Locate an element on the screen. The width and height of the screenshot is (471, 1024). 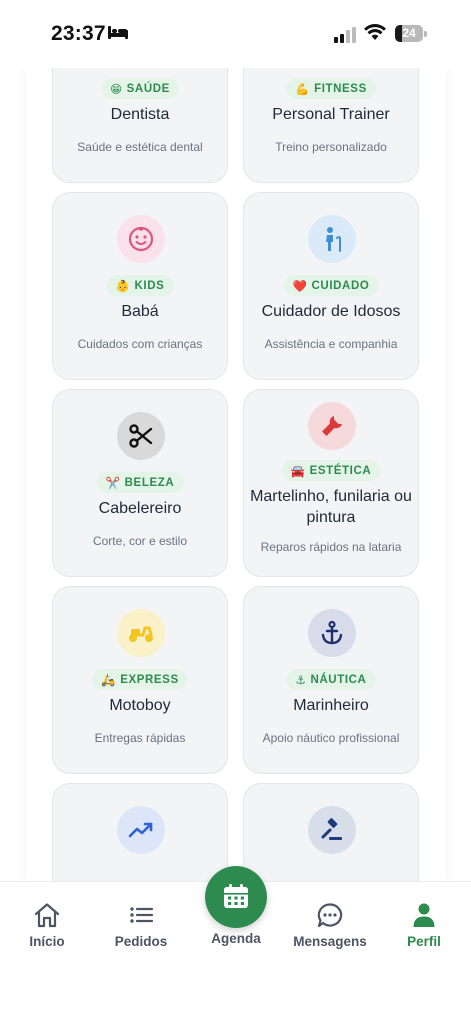
trending-up-icon is located at coordinates (141, 830).